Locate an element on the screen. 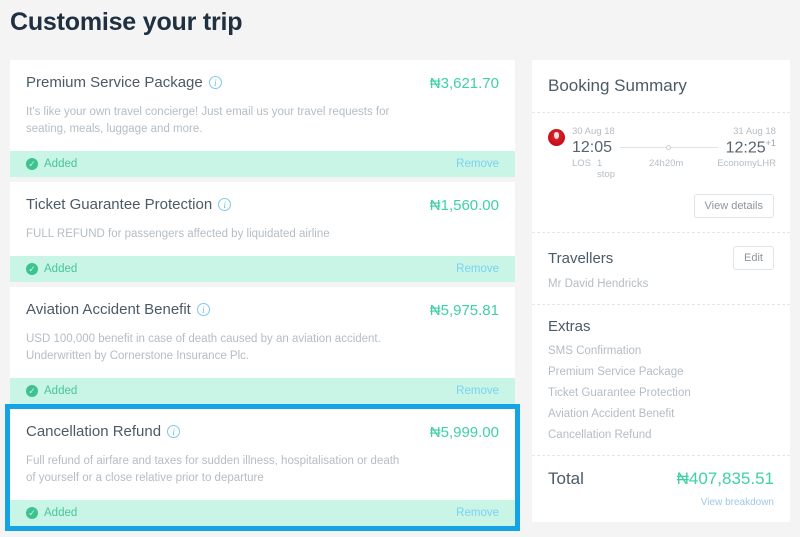 This screenshot has width=800, height=537. depart-date: 30 Aug 18 is located at coordinates (593, 131).